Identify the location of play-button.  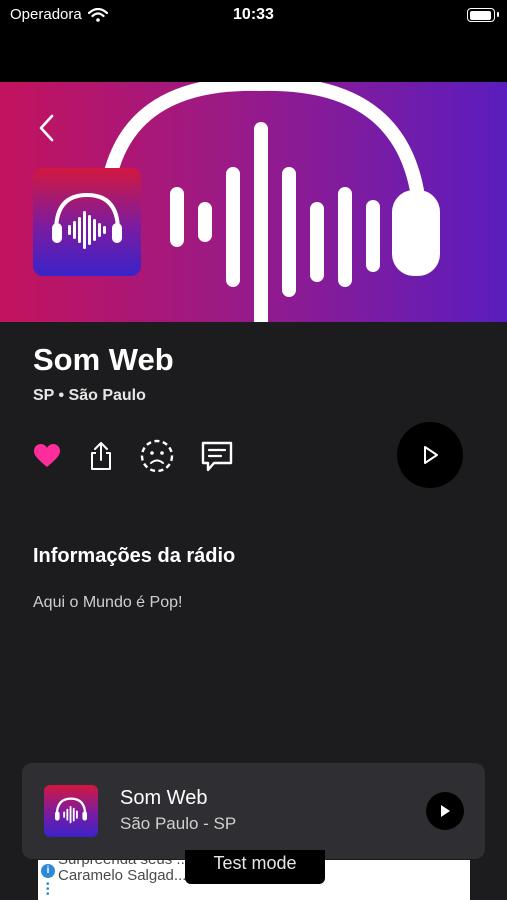
(430, 455).